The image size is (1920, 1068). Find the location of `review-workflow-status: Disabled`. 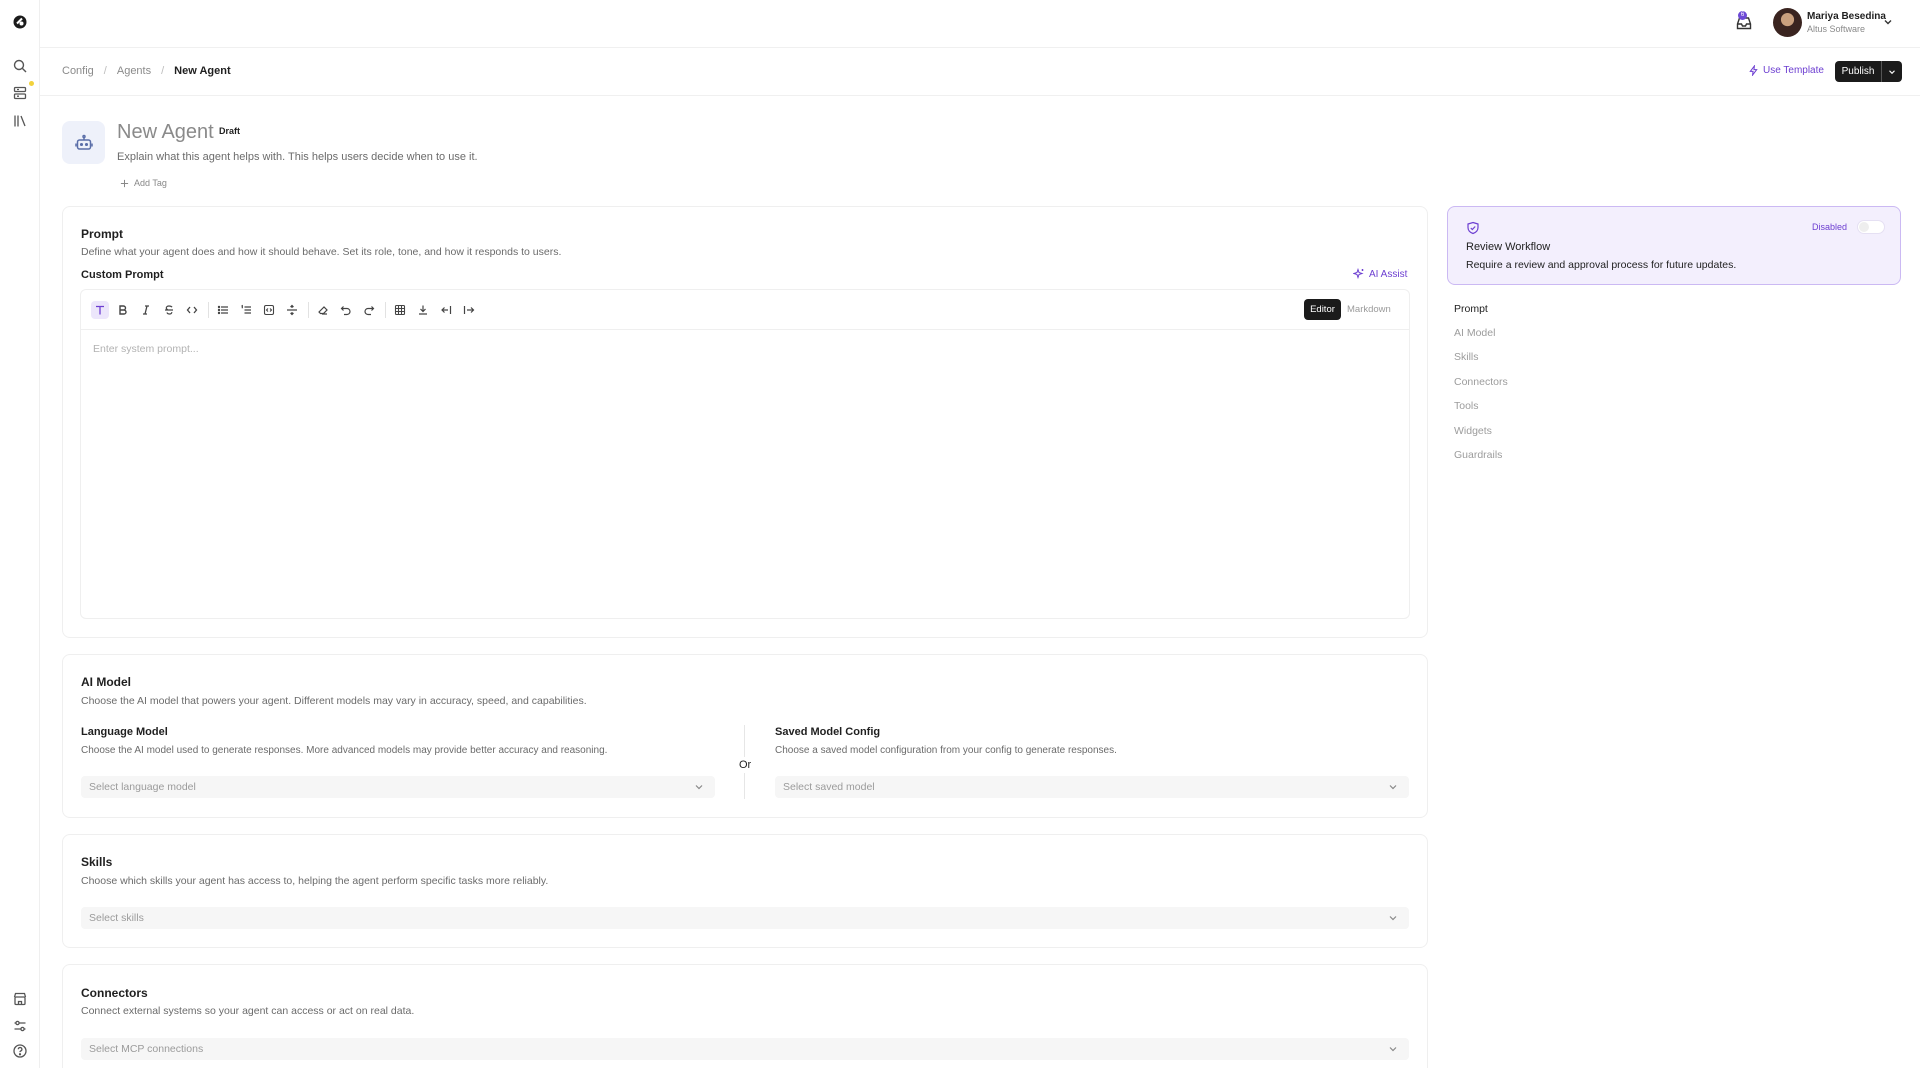

review-workflow-status: Disabled is located at coordinates (1830, 227).